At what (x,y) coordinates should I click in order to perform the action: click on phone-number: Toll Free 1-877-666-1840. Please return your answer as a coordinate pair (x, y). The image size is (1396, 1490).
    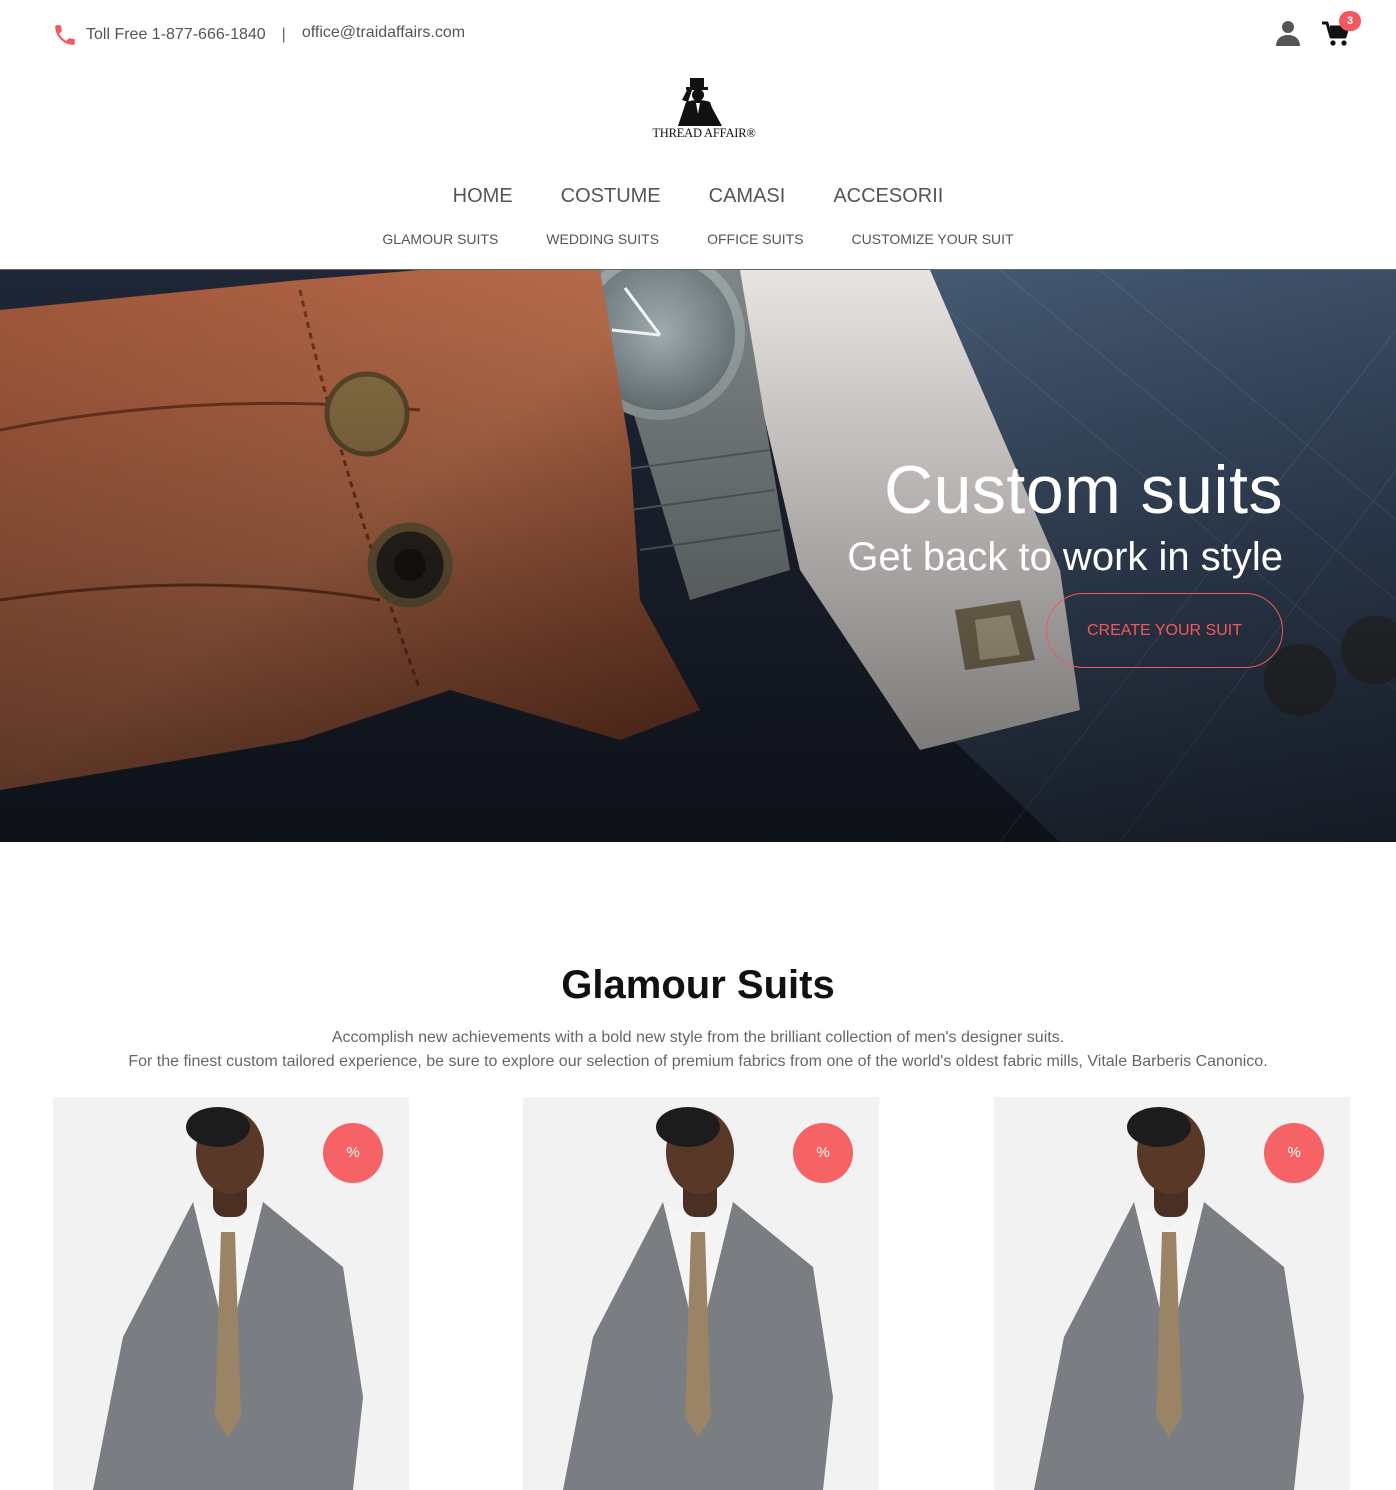
    Looking at the image, I should click on (176, 35).